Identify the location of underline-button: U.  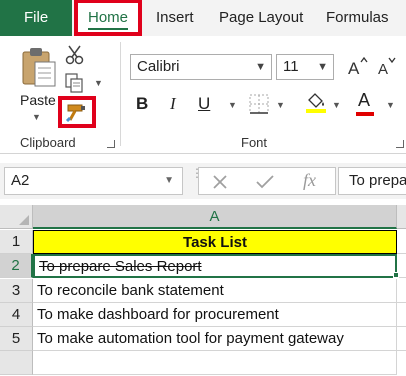
(204, 104).